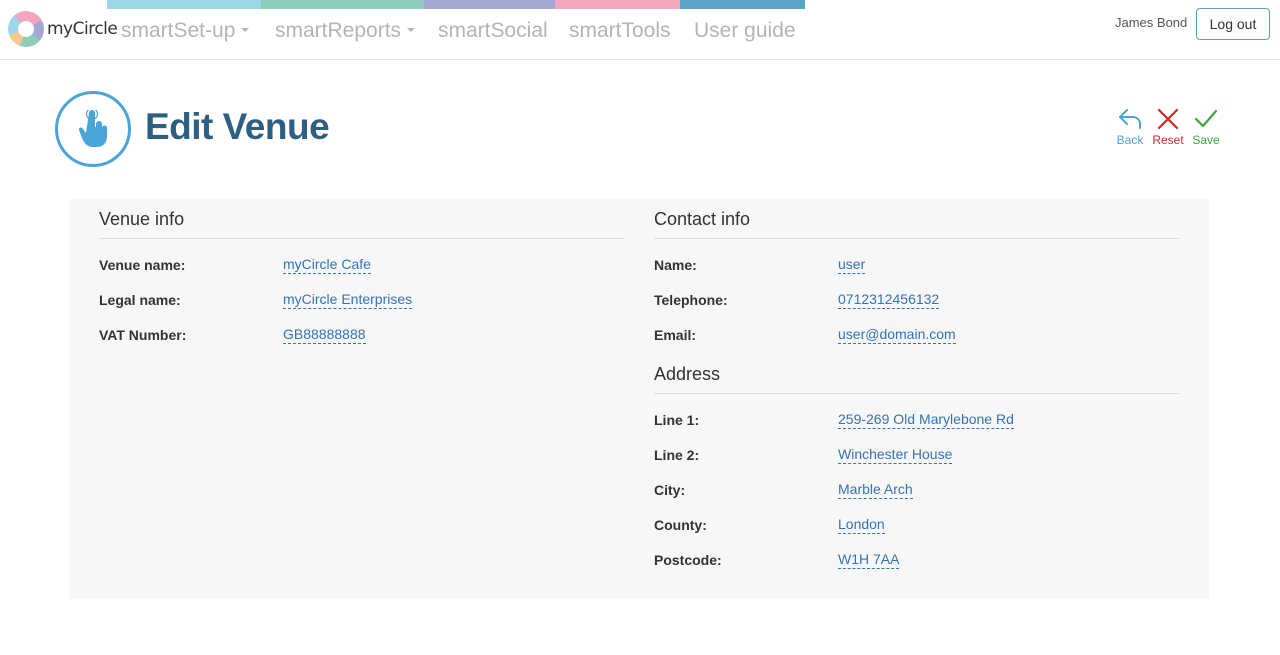 This screenshot has height=655, width=1280. I want to click on contact-info-divider, so click(916, 238).